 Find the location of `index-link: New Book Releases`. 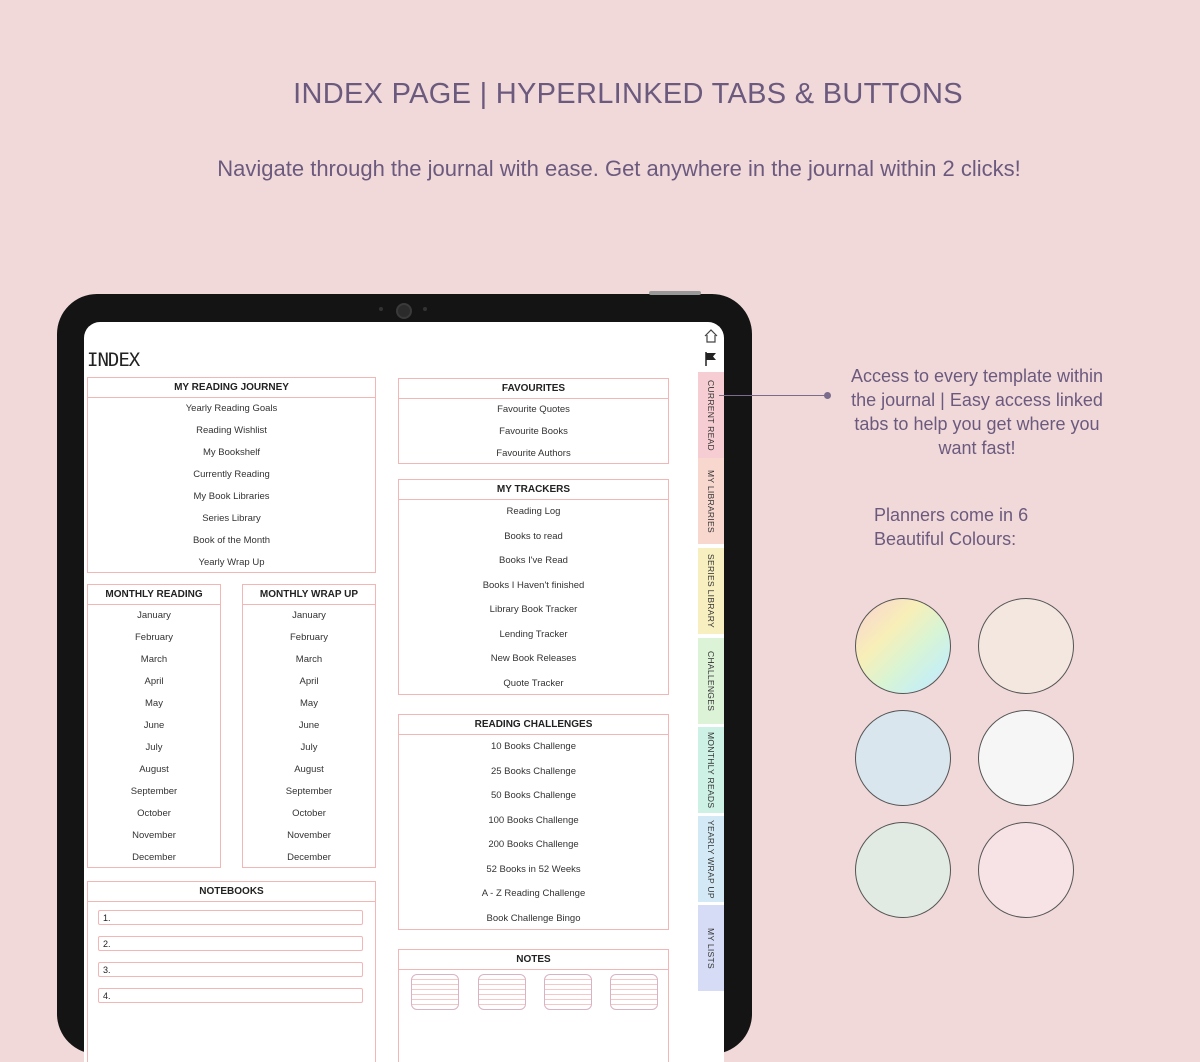

index-link: New Book Releases is located at coordinates (533, 659).